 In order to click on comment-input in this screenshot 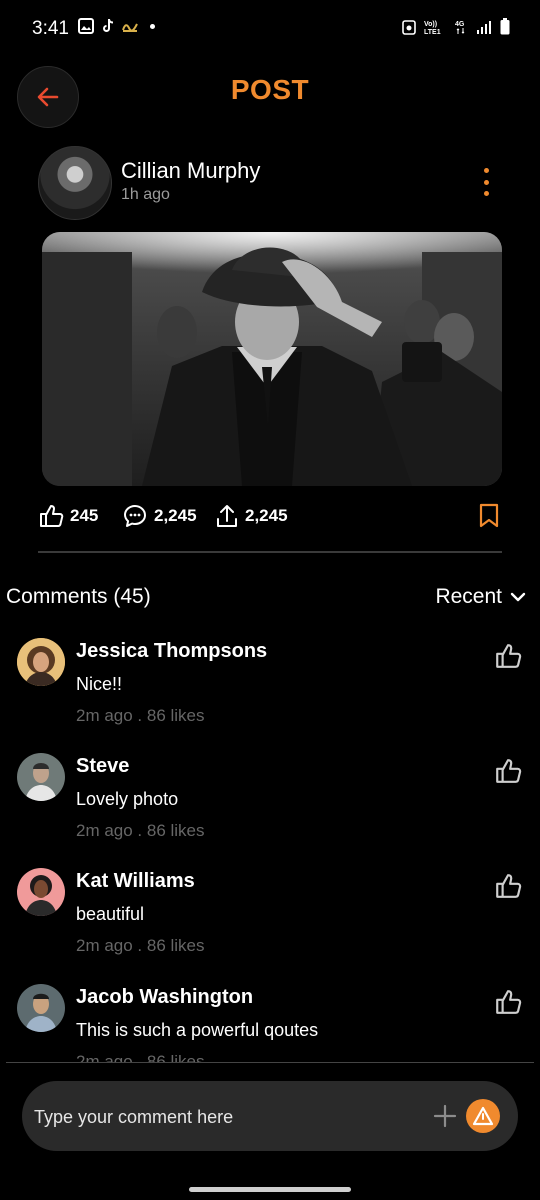, I will do `click(229, 1117)`.